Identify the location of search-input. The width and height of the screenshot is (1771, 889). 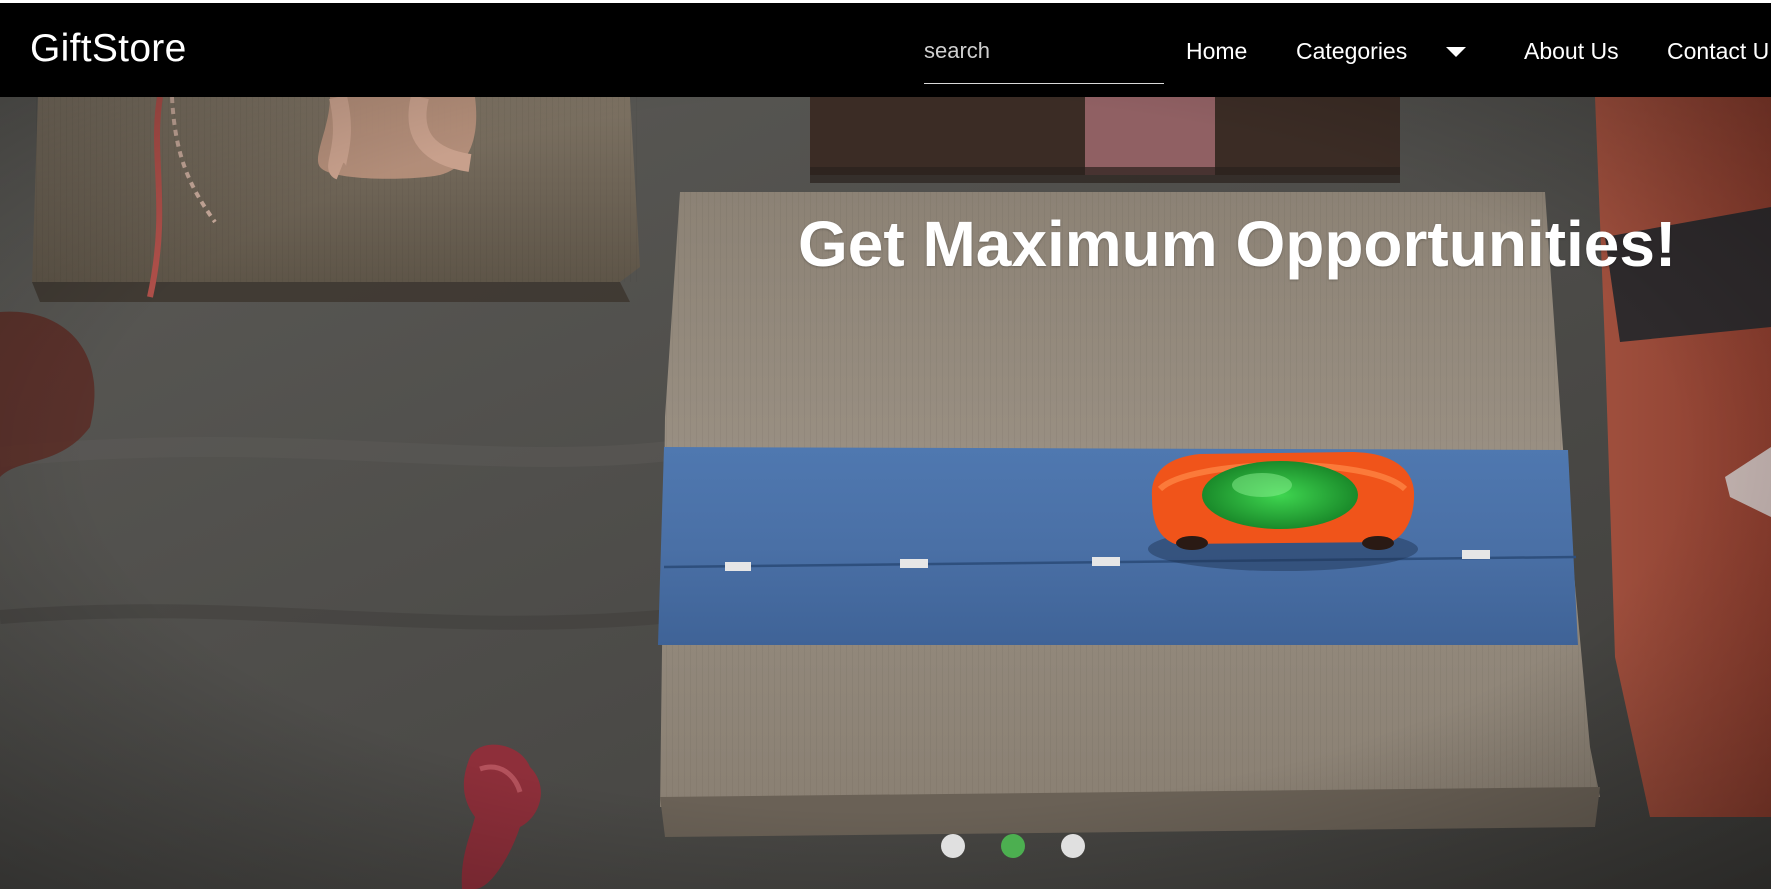
(1039, 51).